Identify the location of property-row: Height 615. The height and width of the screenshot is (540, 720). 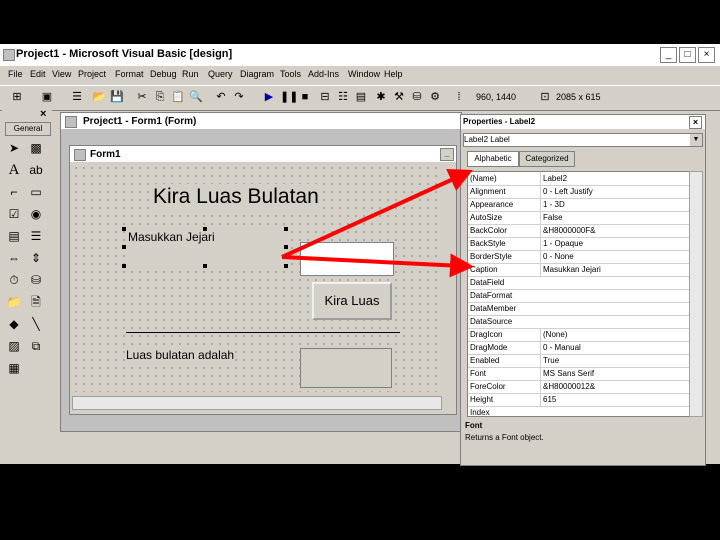
(579, 400).